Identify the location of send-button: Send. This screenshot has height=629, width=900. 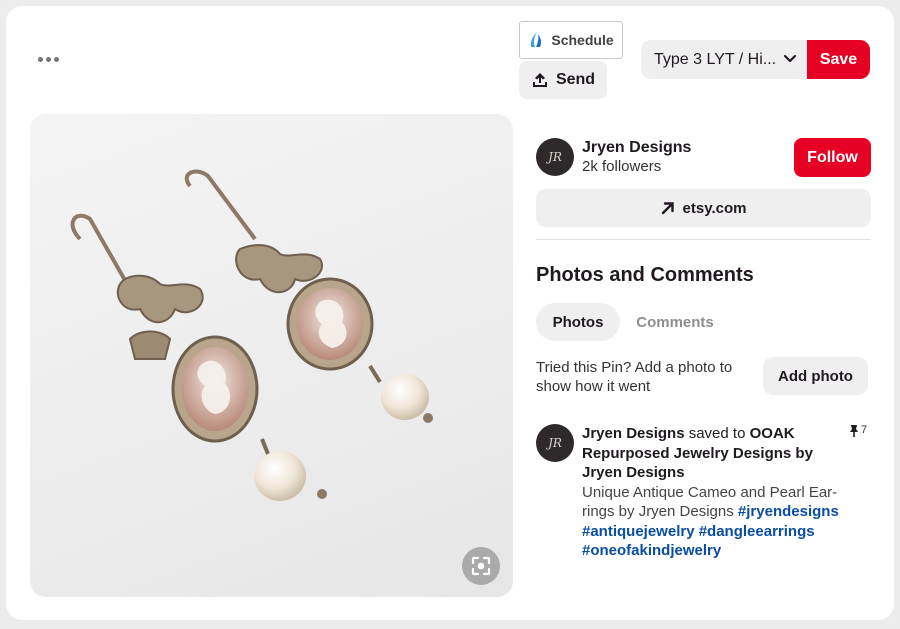
(563, 80).